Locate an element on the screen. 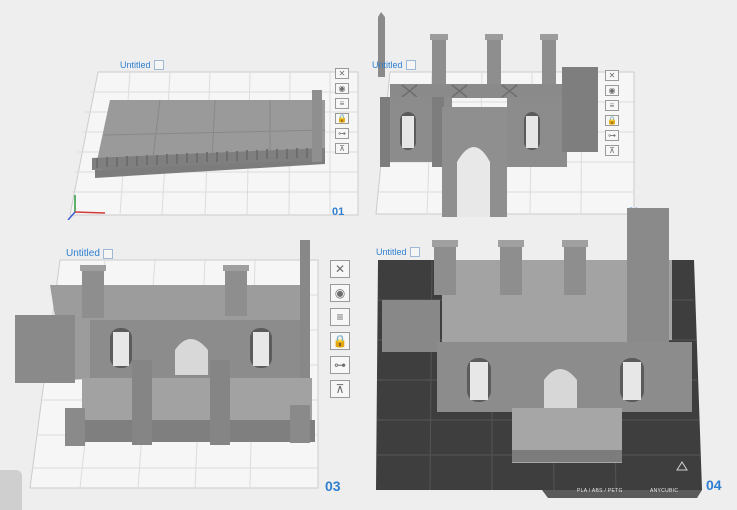 This screenshot has height=510, width=737. build-plate-01: Untitled 01 ✕ ◉ ≡ 🔒 ⊶ ⊼ is located at coordinates (202, 140).